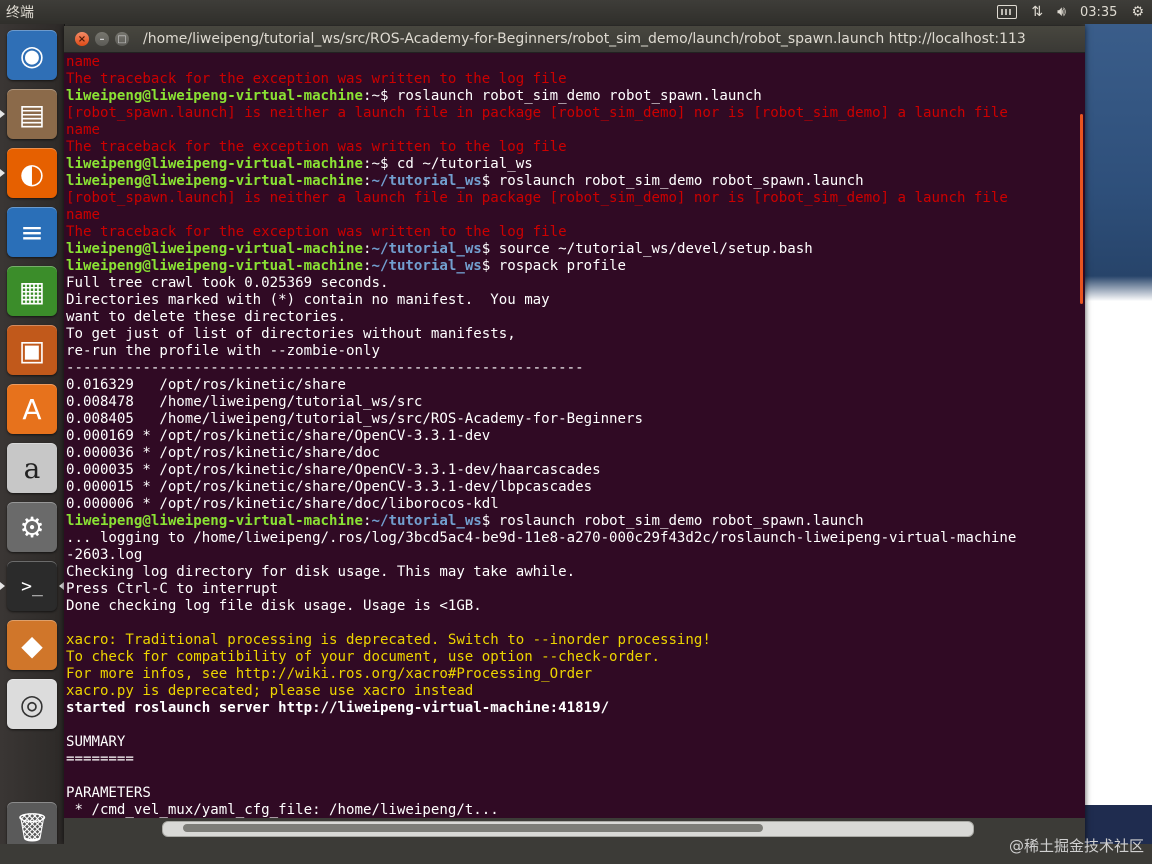  I want to click on terminal-text: re-run the profile with --zombie-only, so click(223, 351).